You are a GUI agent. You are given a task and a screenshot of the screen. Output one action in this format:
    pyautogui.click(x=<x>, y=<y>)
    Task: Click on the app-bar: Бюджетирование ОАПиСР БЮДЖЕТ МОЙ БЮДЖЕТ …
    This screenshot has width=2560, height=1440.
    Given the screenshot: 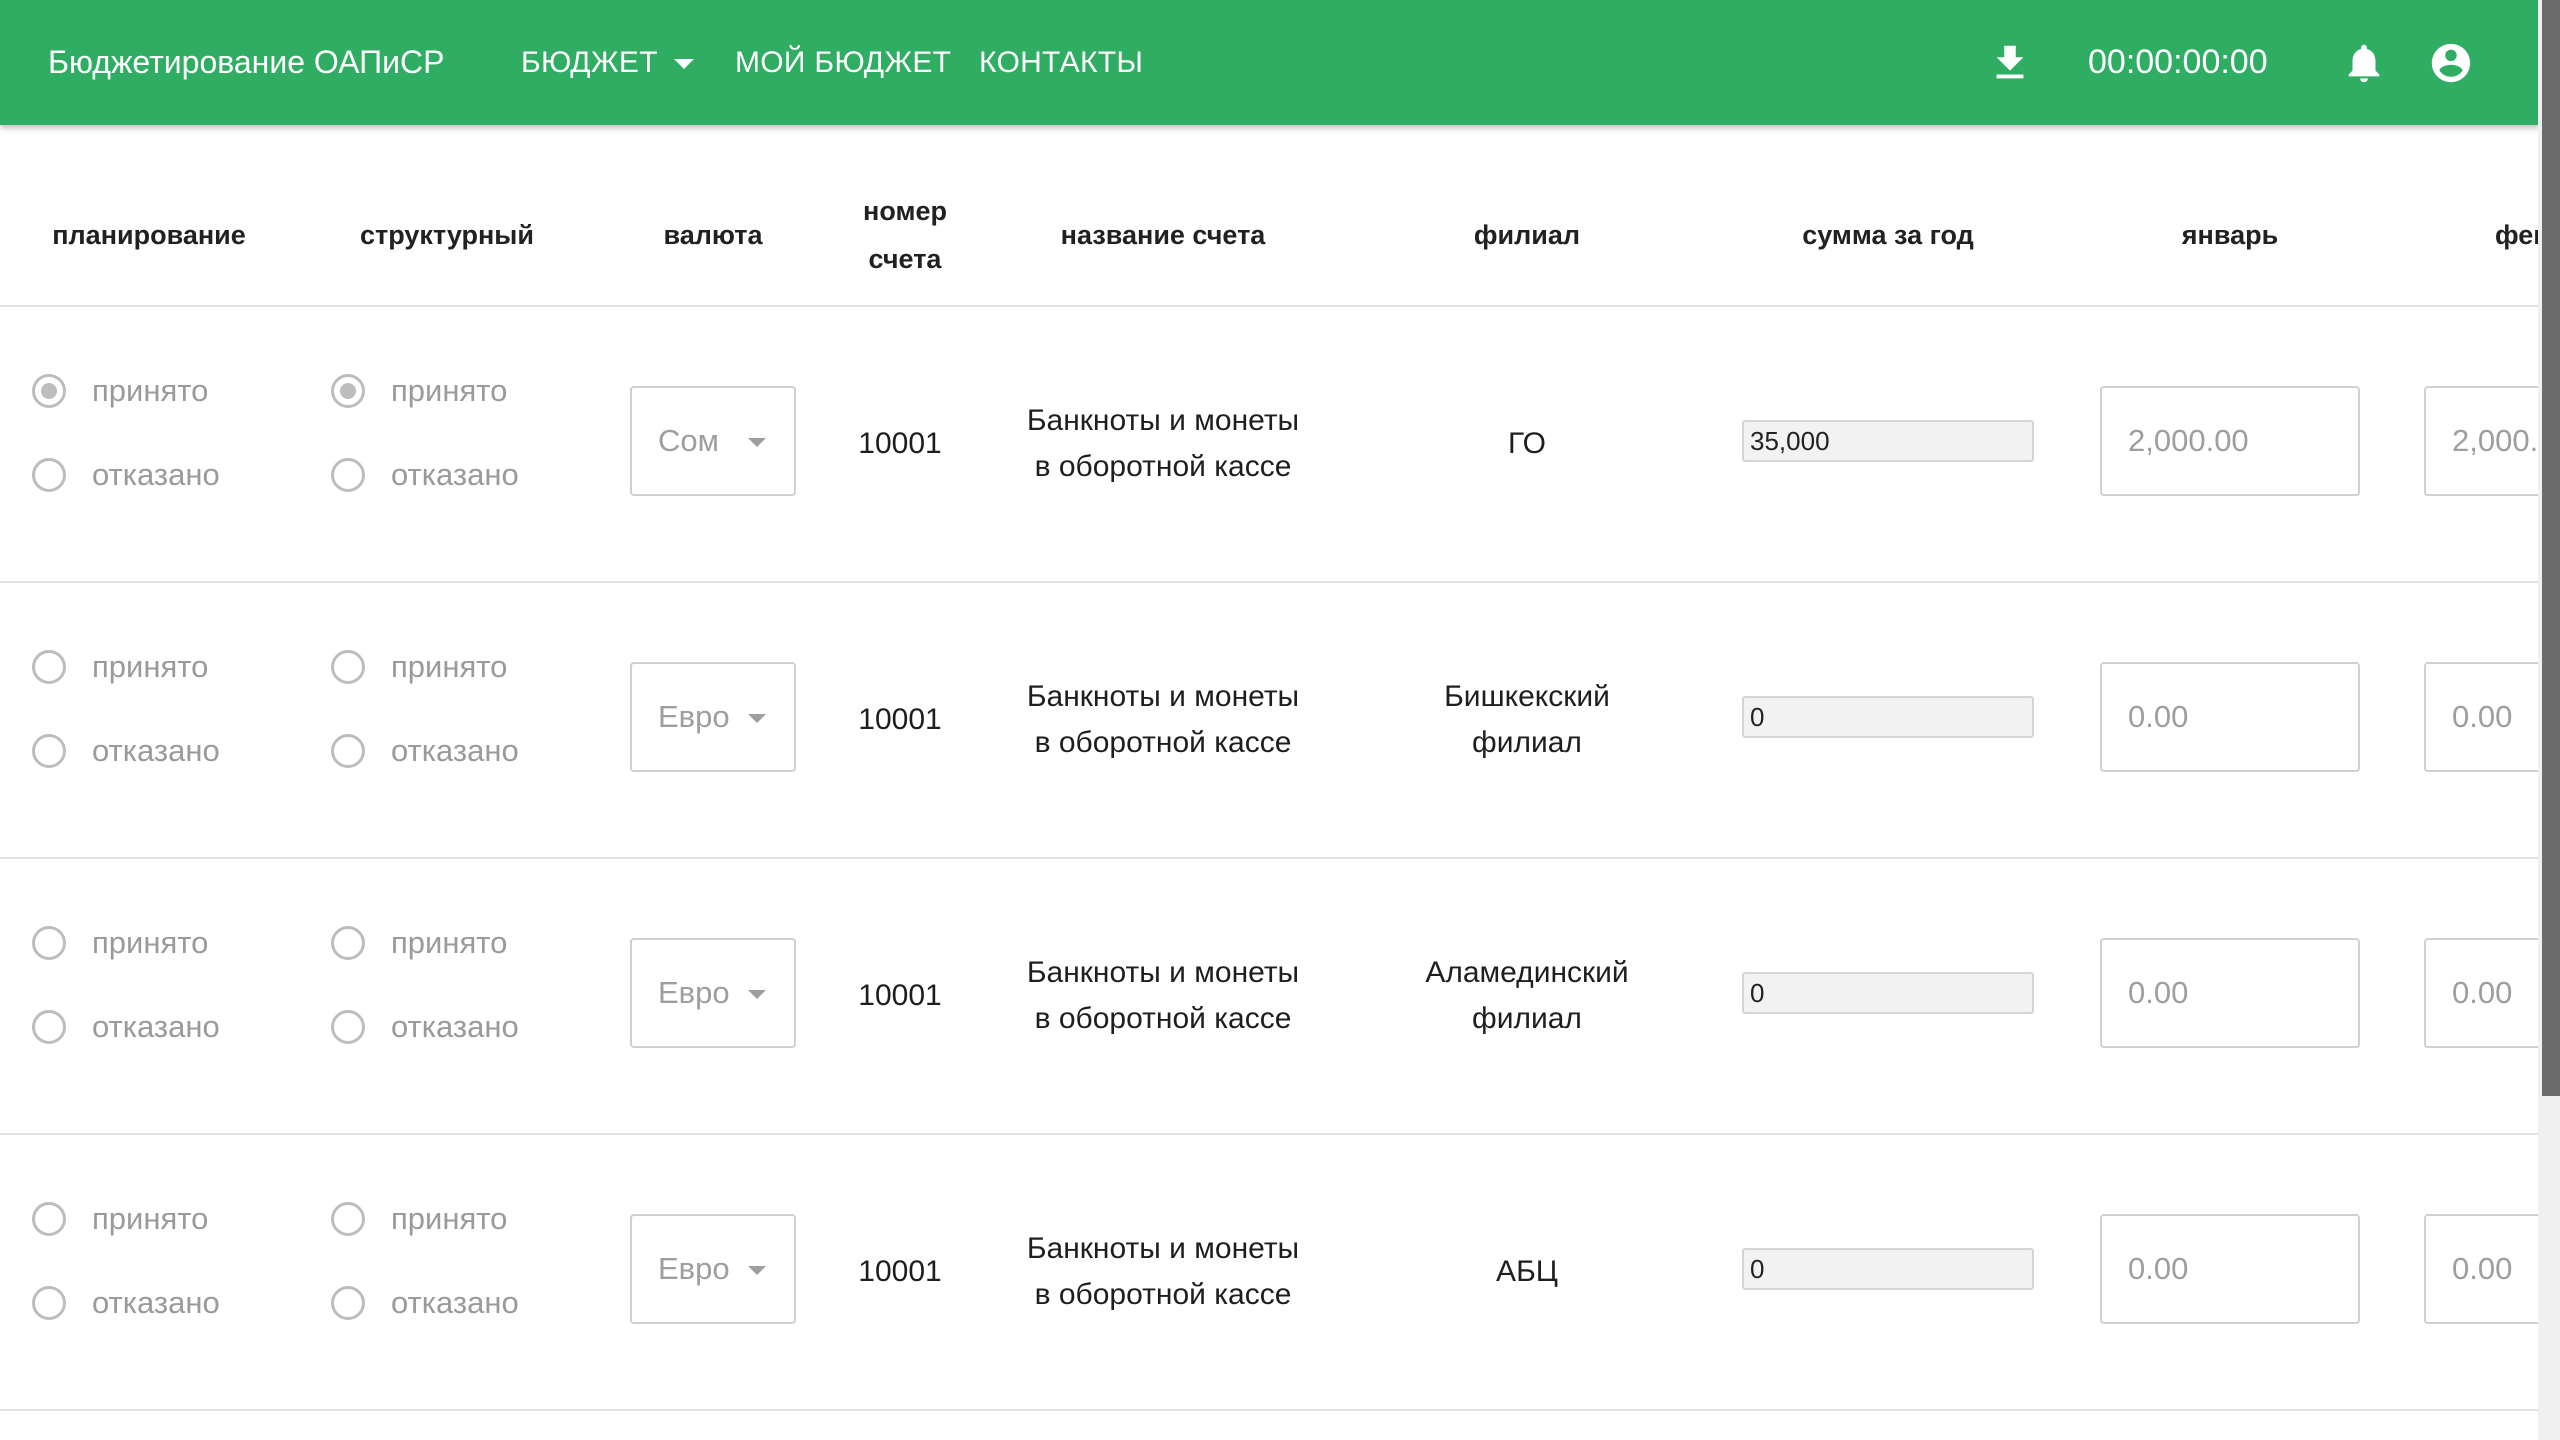 What is the action you would take?
    pyautogui.click(x=1270, y=62)
    